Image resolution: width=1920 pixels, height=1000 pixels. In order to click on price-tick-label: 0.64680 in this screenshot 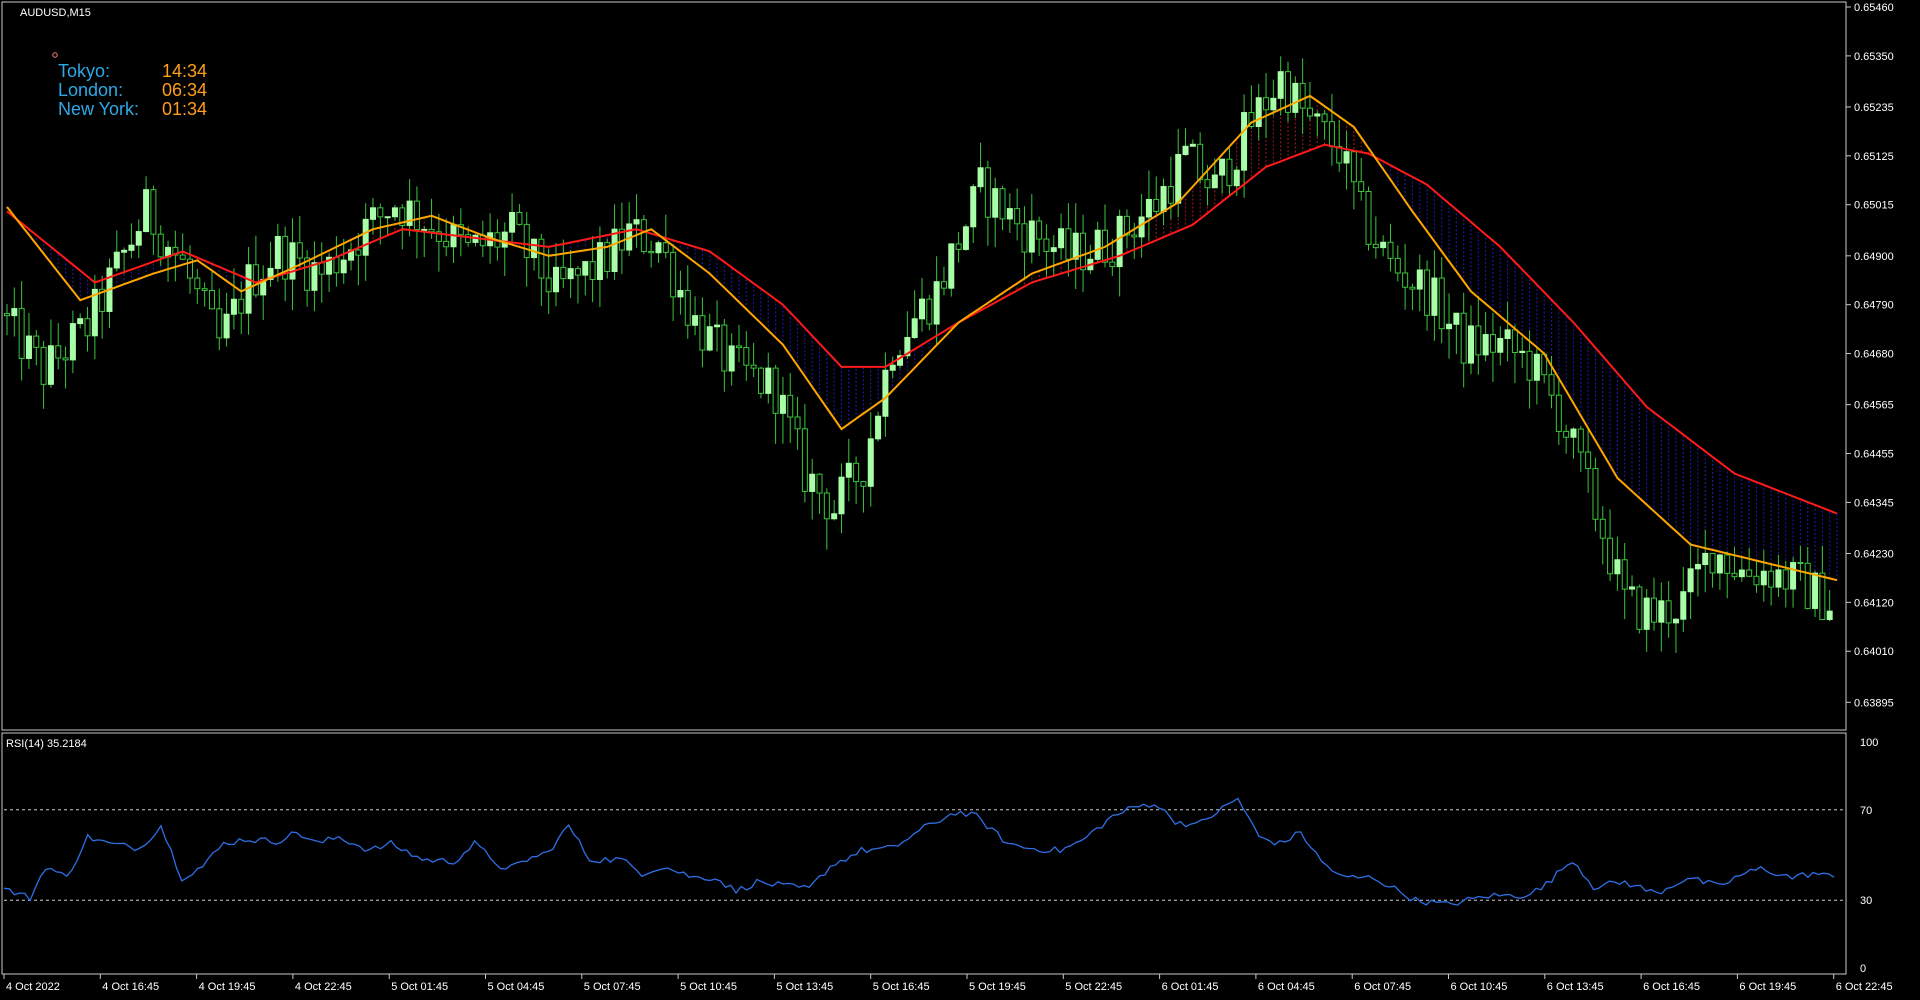, I will do `click(1874, 355)`.